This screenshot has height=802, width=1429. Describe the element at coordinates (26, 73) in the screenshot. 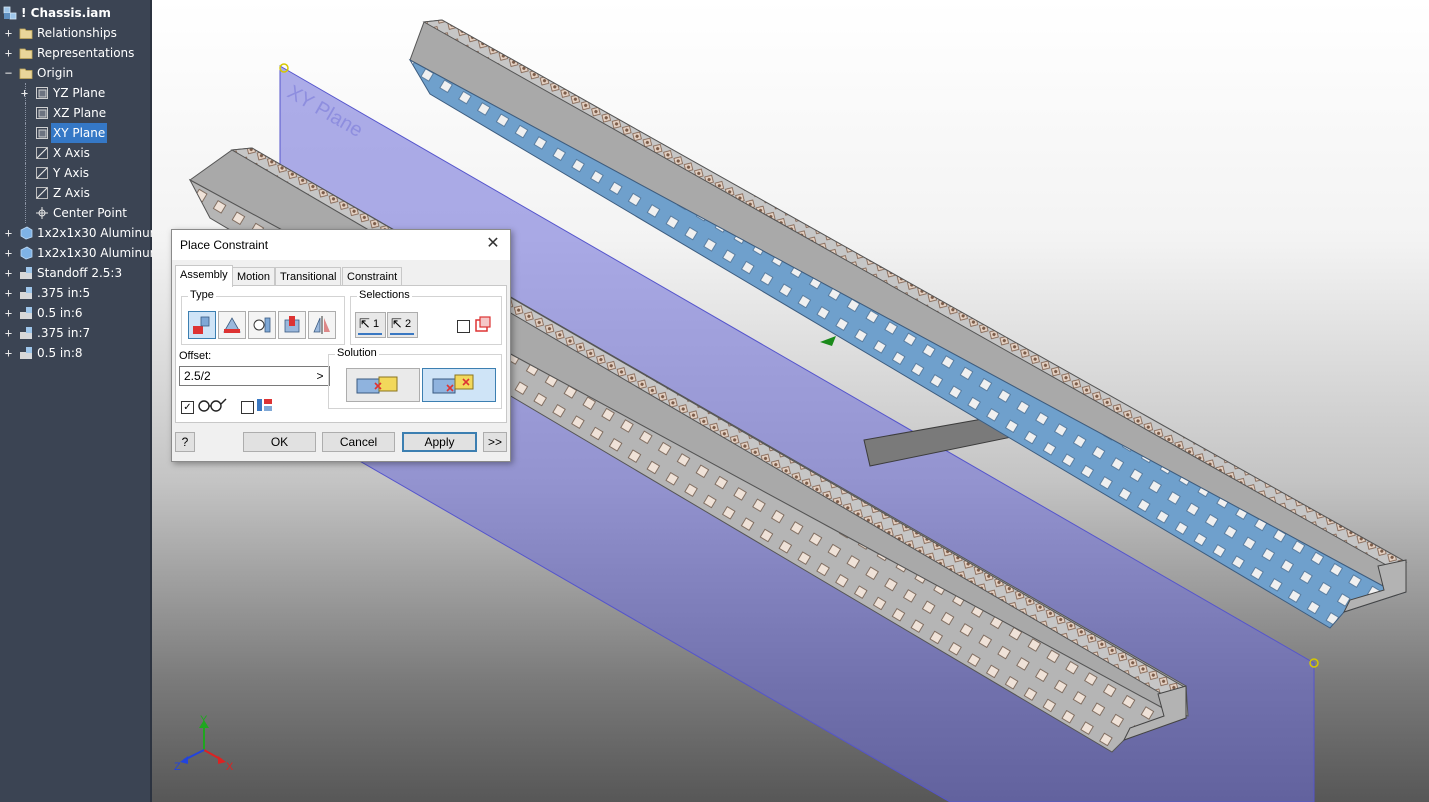

I see `folder-open-icon` at that location.